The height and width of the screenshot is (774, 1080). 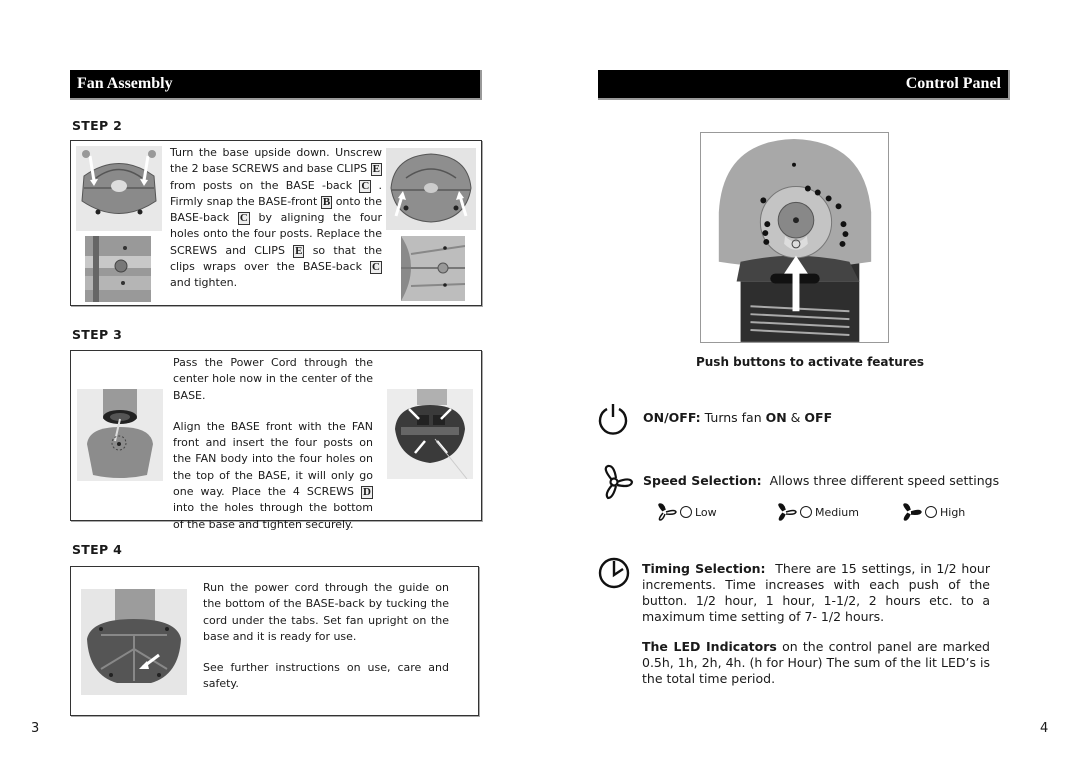 I want to click on cord-guide-arrow-photo, so click(x=134, y=642).